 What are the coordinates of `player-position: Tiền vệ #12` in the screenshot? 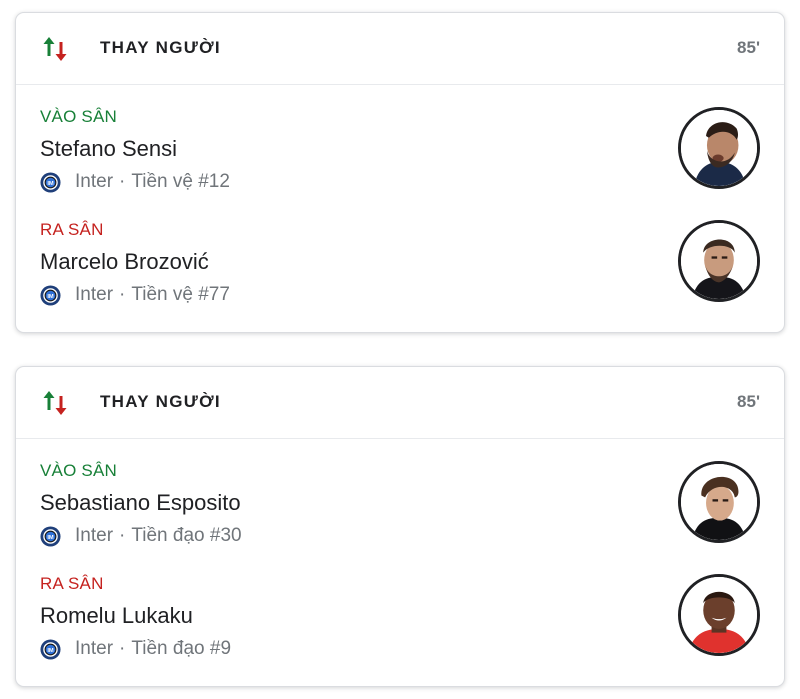 It's located at (180, 181).